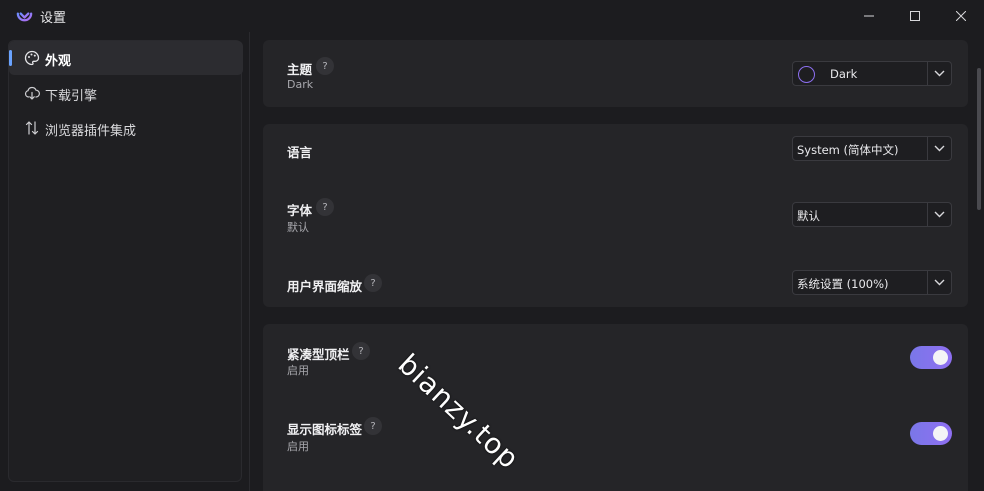  Describe the element at coordinates (843, 284) in the screenshot. I see `ui-scale-select-value: 系统设置 (100%)` at that location.